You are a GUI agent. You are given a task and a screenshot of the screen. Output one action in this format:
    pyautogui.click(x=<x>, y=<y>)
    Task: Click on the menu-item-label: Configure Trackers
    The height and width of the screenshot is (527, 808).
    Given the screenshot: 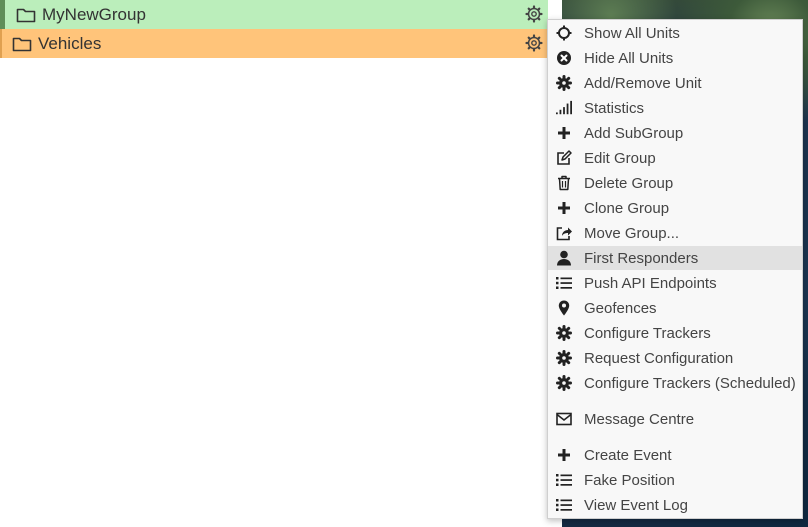 What is the action you would take?
    pyautogui.click(x=647, y=333)
    